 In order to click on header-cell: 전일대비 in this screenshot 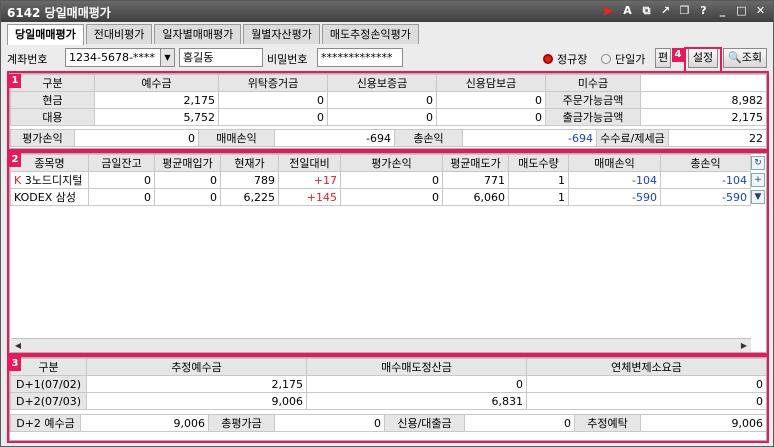, I will do `click(309, 163)`.